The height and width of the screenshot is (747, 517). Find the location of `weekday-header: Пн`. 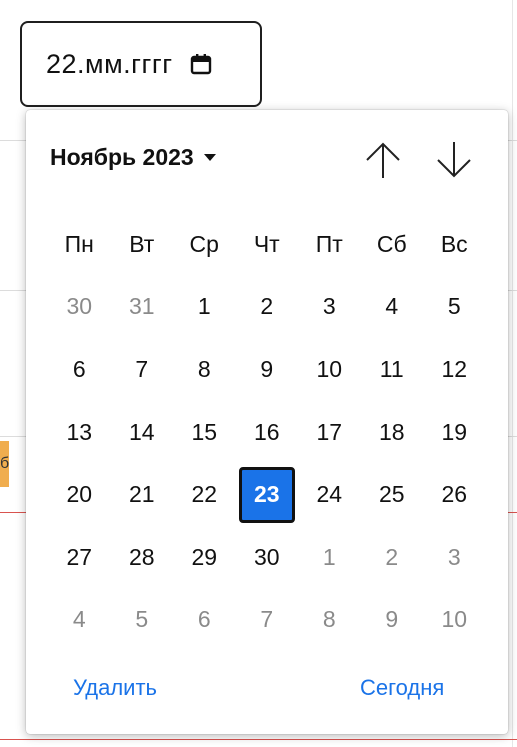

weekday-header: Пн is located at coordinates (79, 243).